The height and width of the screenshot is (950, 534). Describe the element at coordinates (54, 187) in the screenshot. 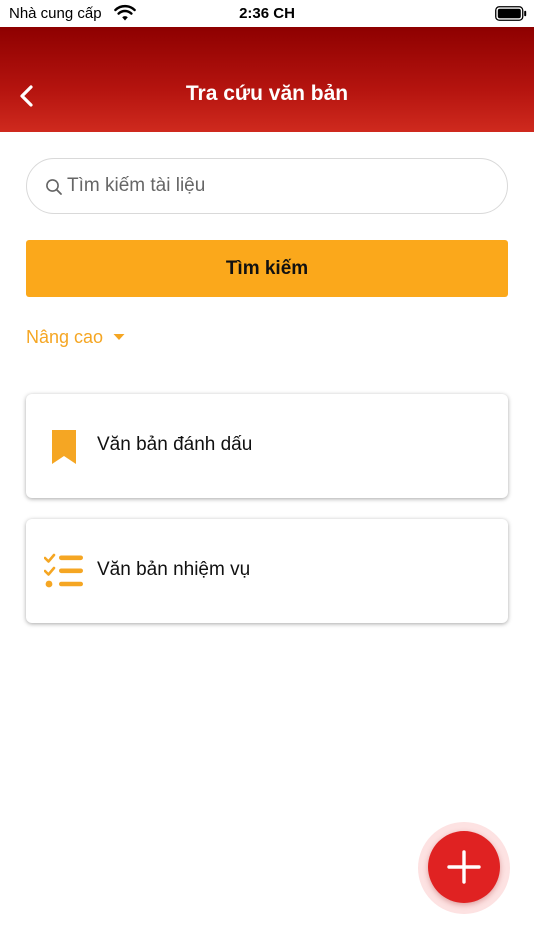

I see `search-icon` at that location.